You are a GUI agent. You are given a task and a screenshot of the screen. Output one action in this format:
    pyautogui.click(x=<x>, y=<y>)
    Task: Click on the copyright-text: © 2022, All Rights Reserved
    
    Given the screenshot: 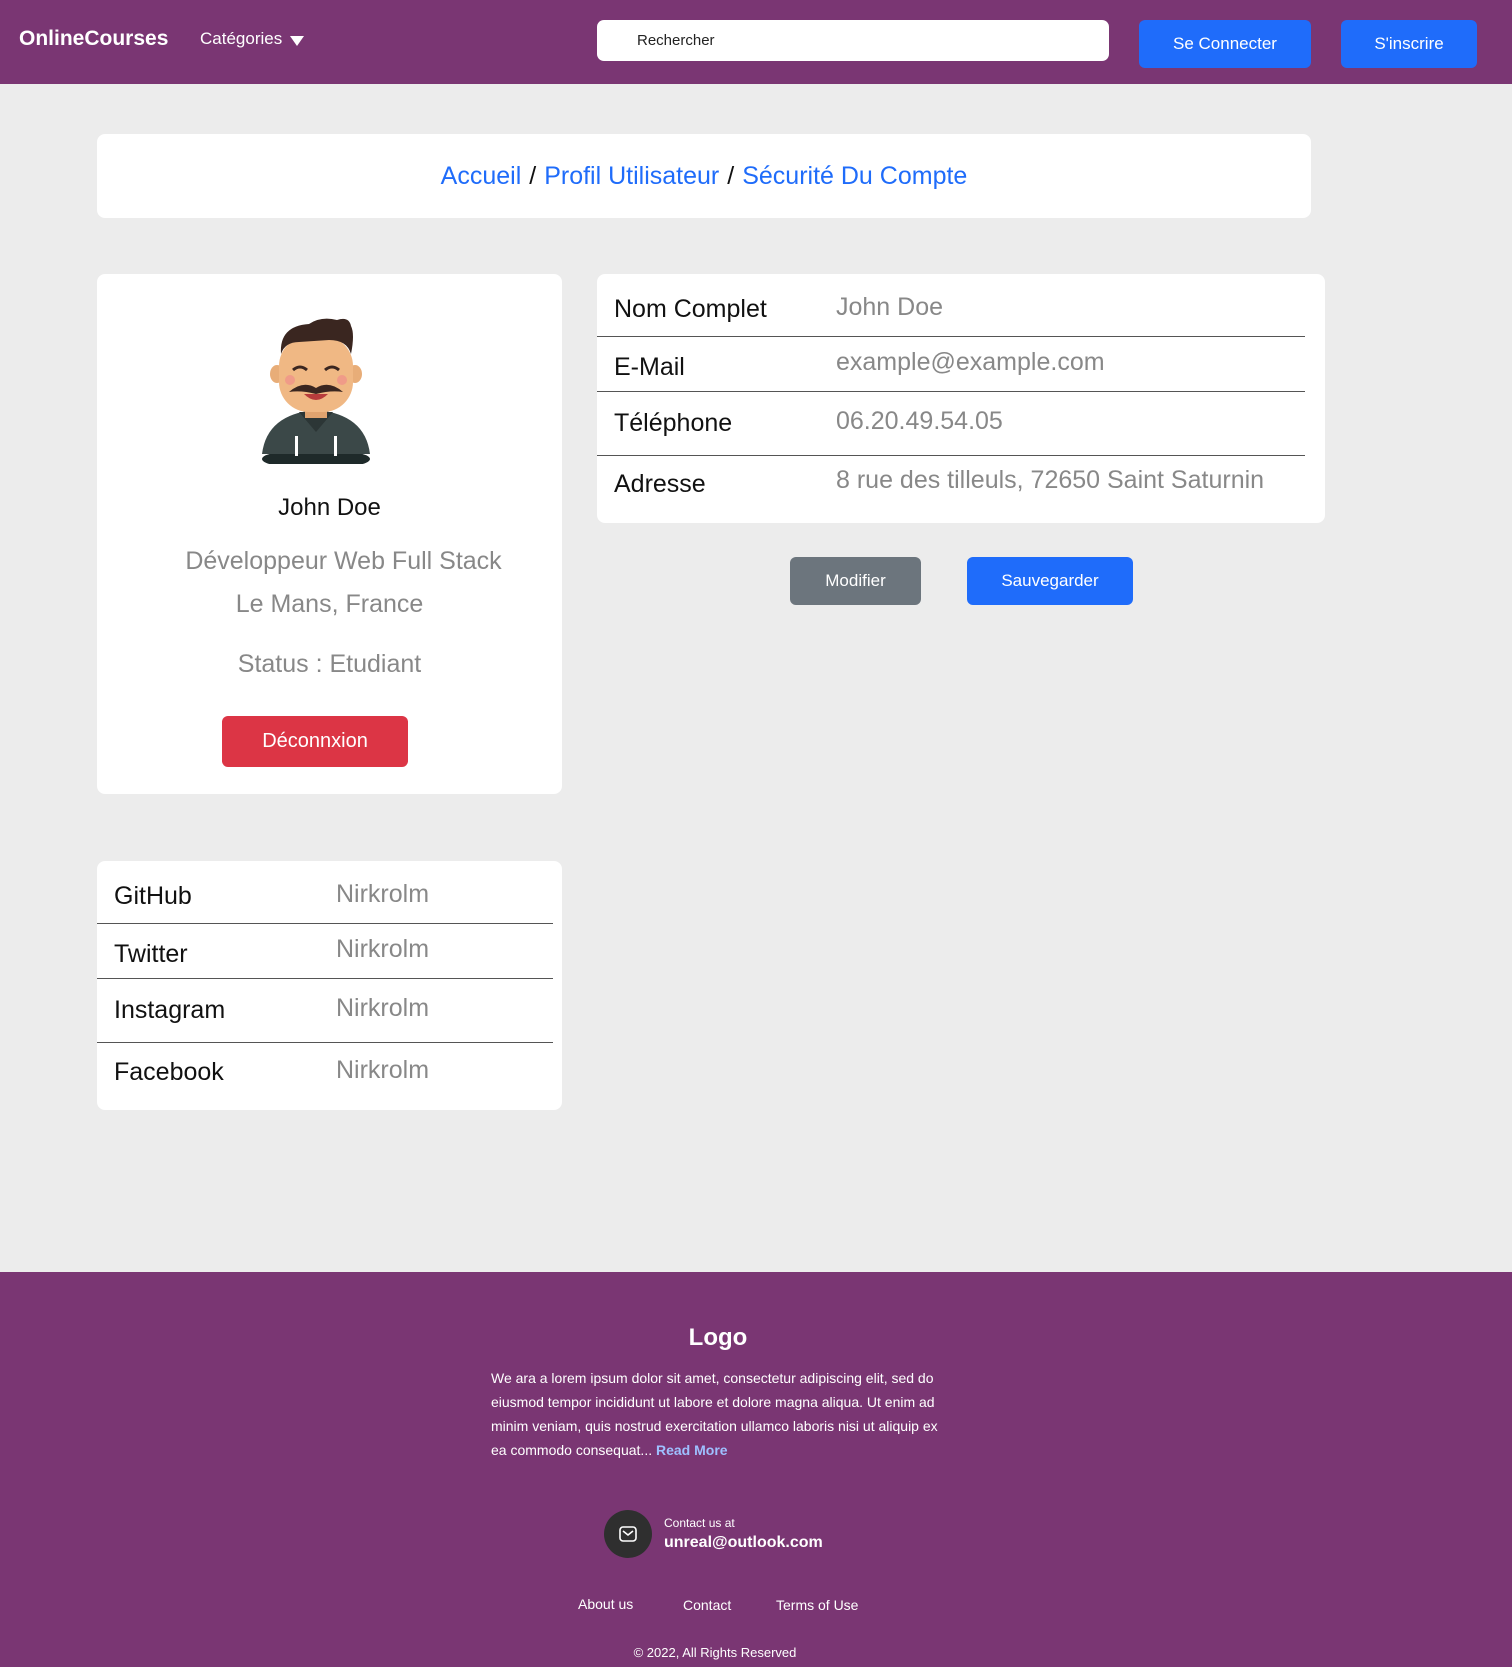 What is the action you would take?
    pyautogui.click(x=715, y=1652)
    